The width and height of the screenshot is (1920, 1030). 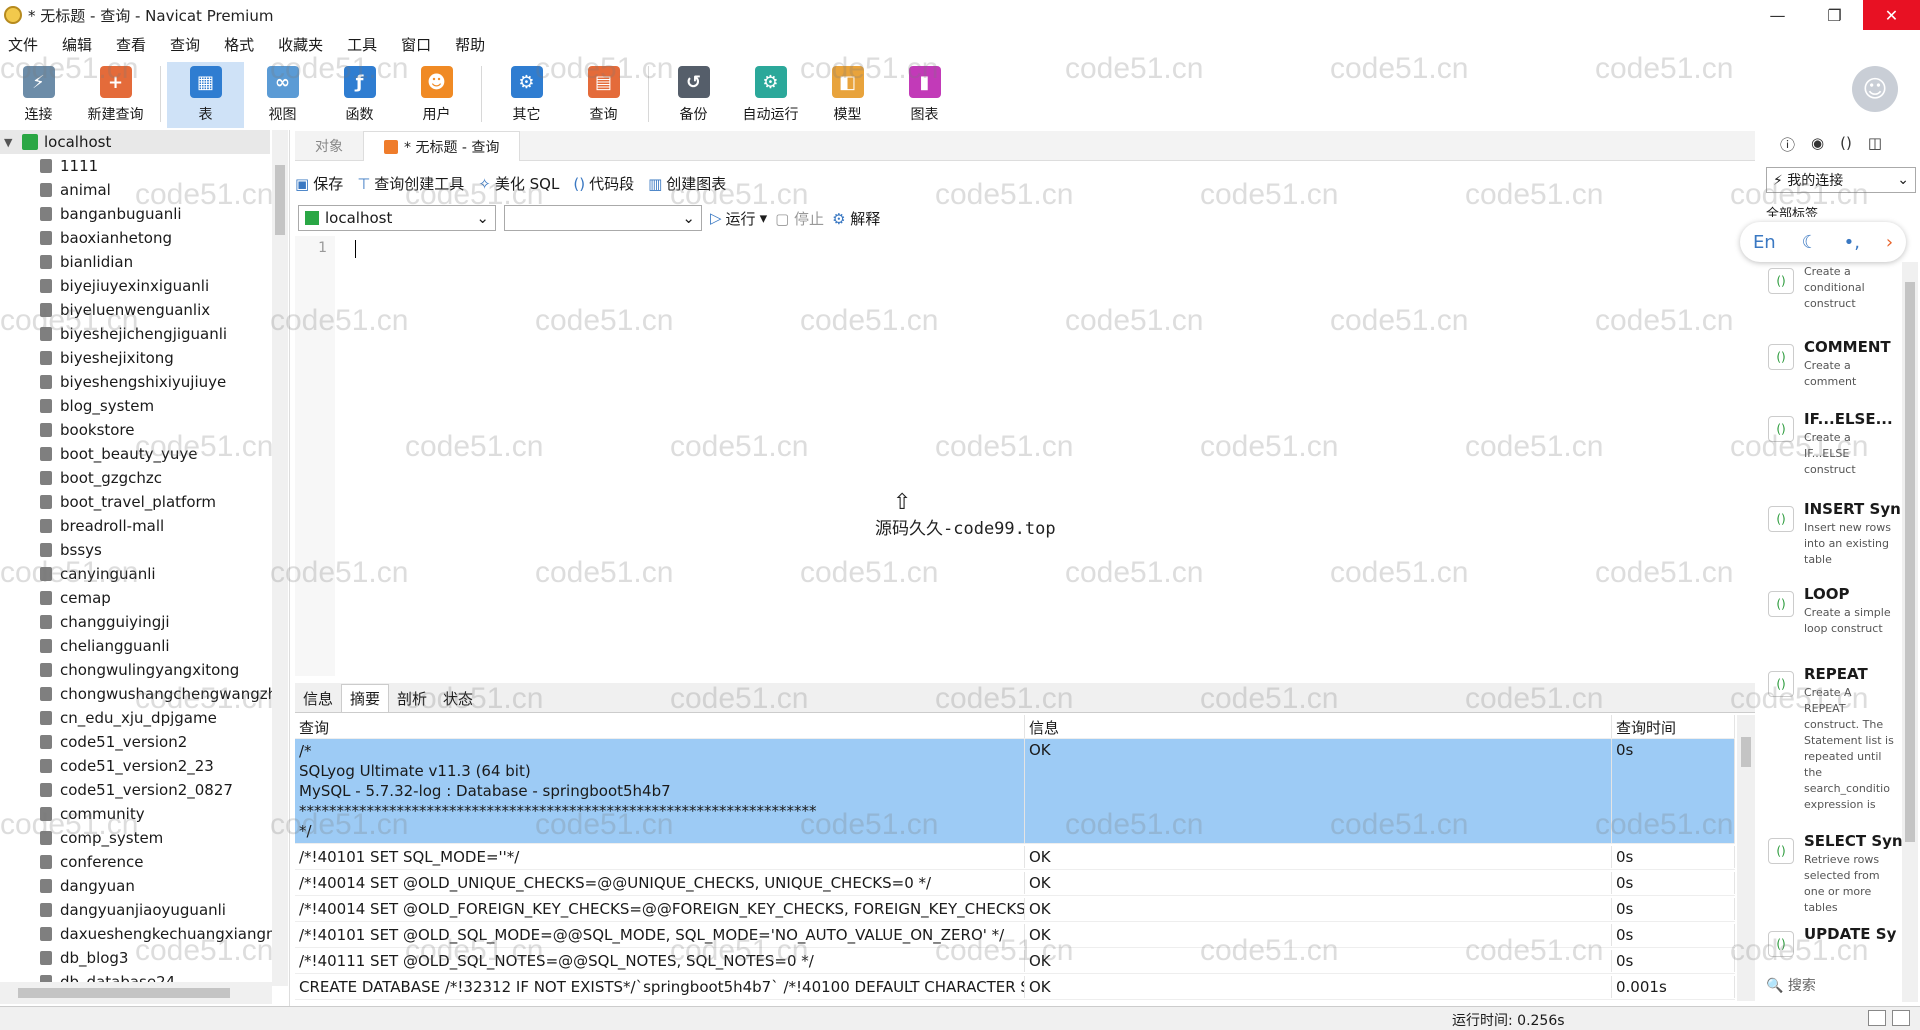 What do you see at coordinates (136, 622) in the screenshot?
I see `tree-item-database: changguiyingji` at bounding box center [136, 622].